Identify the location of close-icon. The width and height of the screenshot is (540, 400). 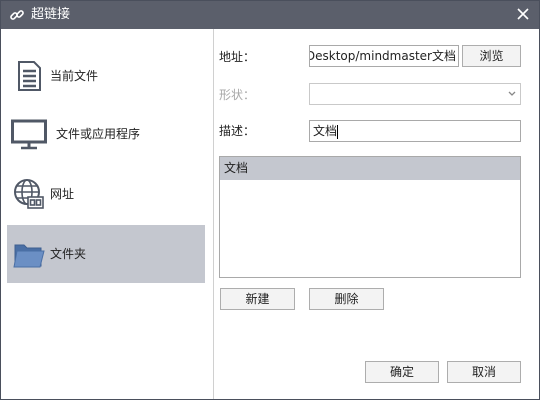
(523, 14).